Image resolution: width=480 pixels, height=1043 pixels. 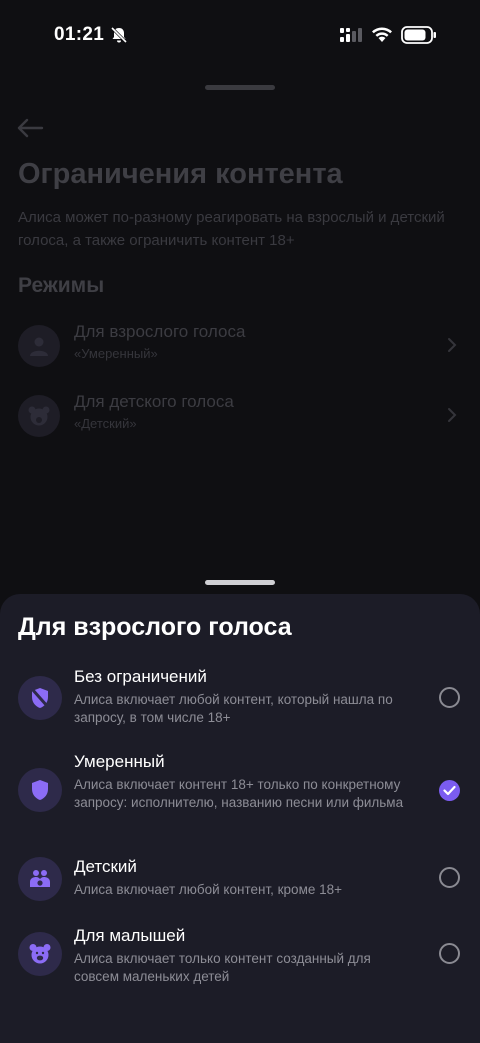 What do you see at coordinates (39, 346) in the screenshot?
I see `person-icon` at bounding box center [39, 346].